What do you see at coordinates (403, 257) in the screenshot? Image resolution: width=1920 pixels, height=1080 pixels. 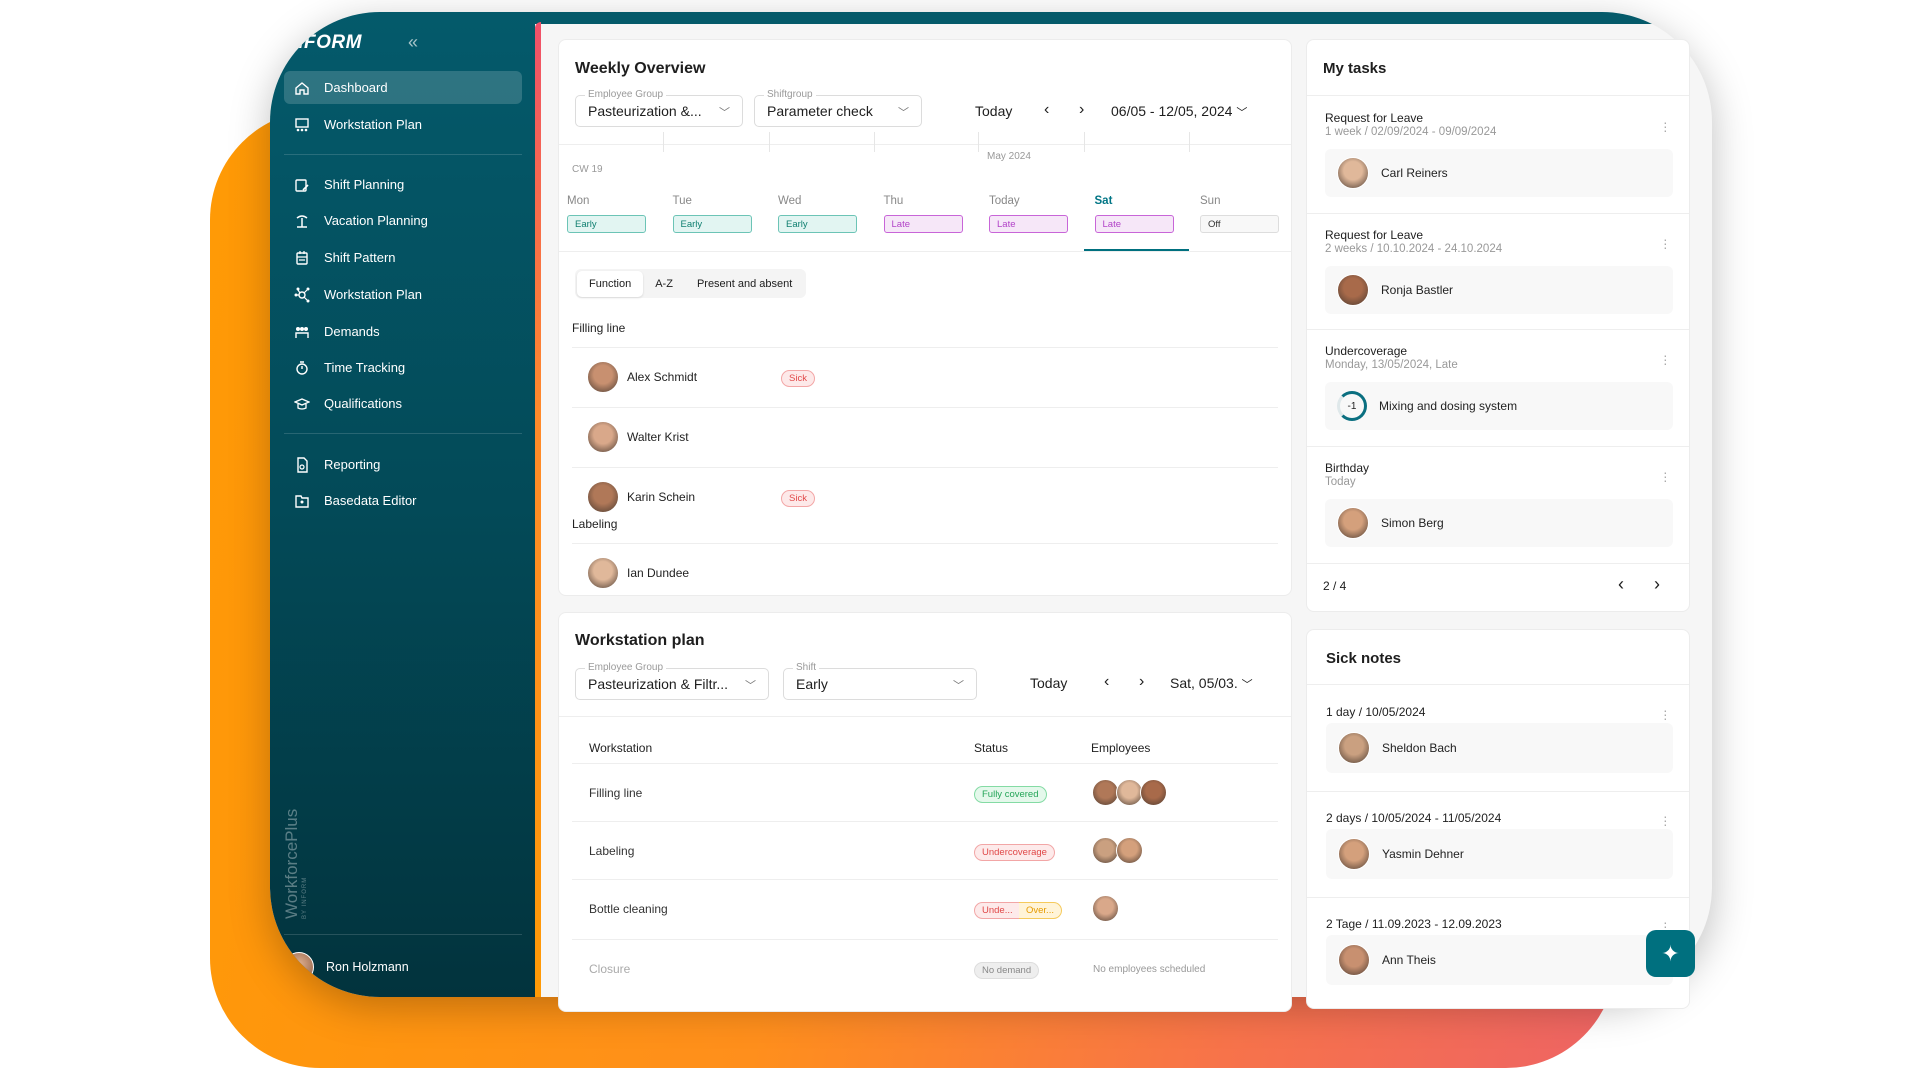 I see `sidebar-item-shift-pattern: Shift Pattern` at bounding box center [403, 257].